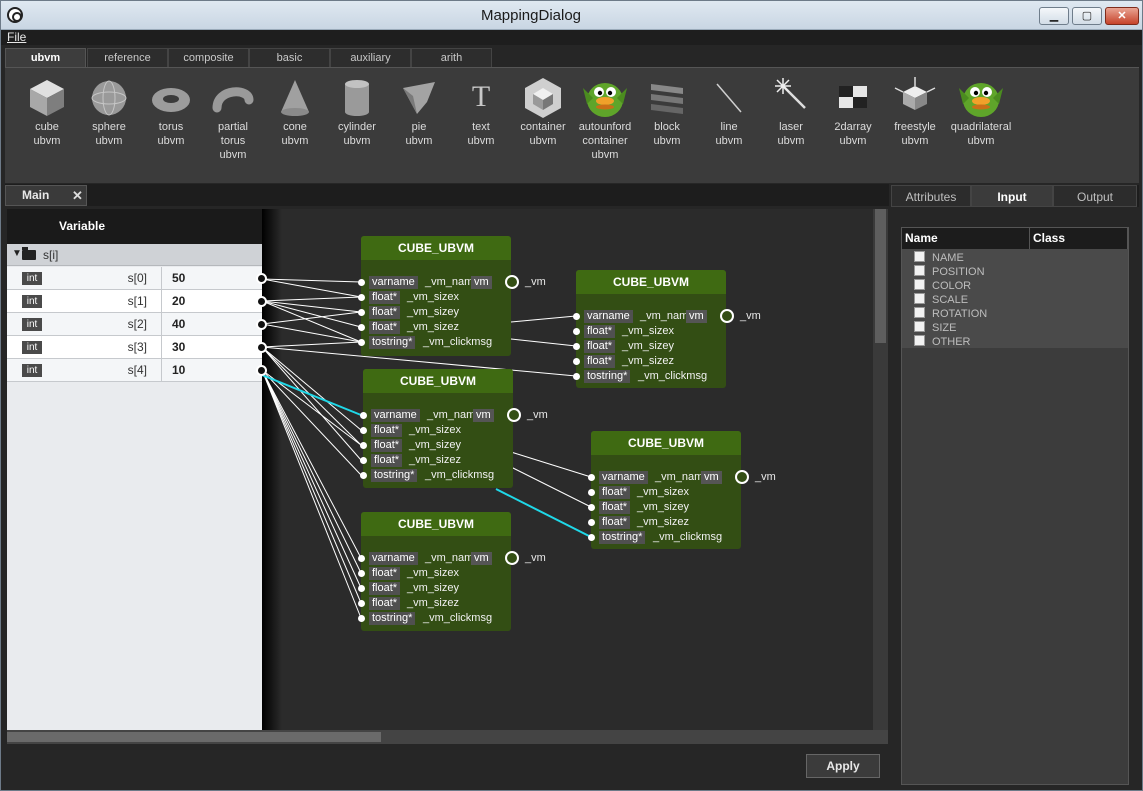 The height and width of the screenshot is (791, 1143). Describe the element at coordinates (109, 111) in the screenshot. I see `palette-sphere-ubvm: sphere ubvm` at that location.